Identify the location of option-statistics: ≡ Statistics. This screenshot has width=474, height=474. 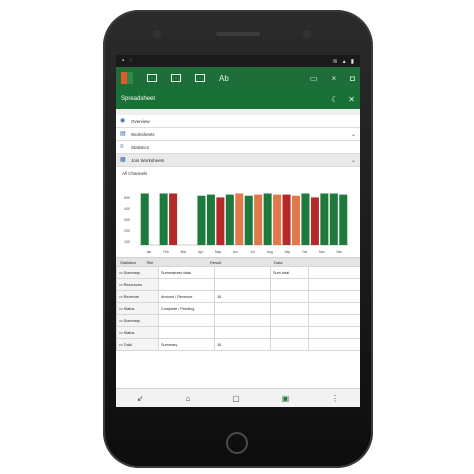
(238, 147).